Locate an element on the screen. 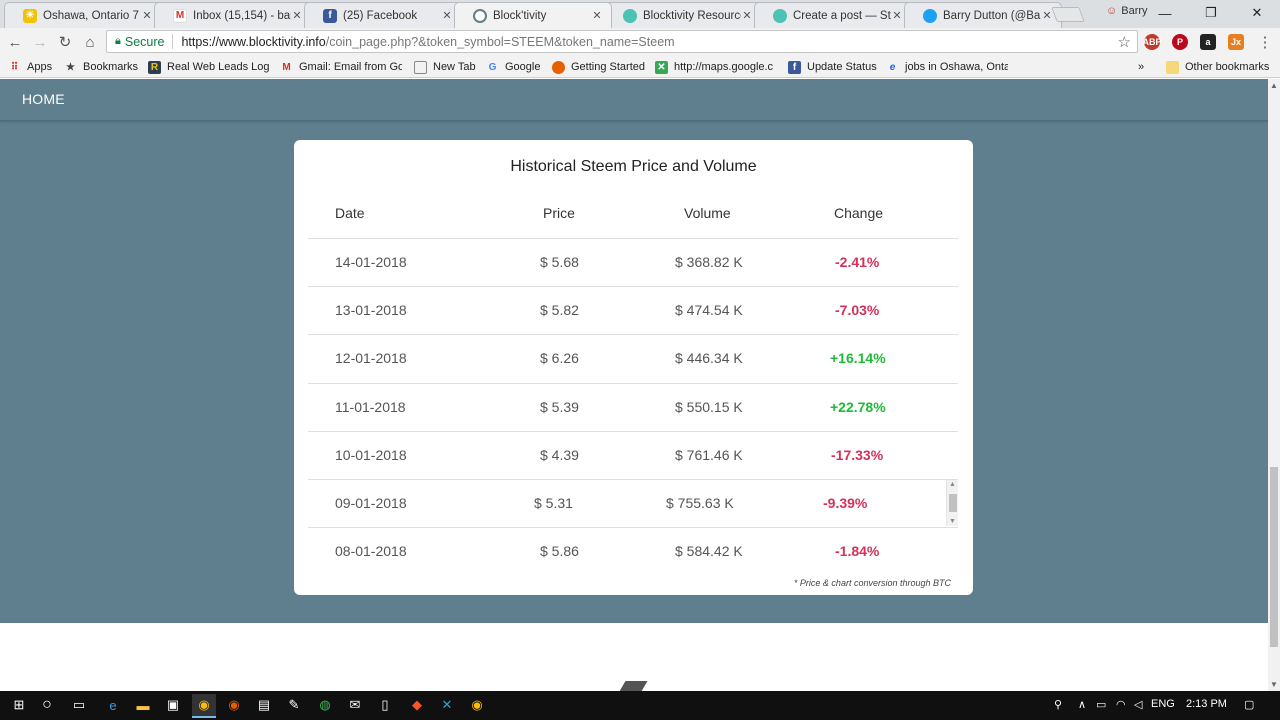 This screenshot has height=720, width=1280. battery-icon: ▭ is located at coordinates (1101, 704).